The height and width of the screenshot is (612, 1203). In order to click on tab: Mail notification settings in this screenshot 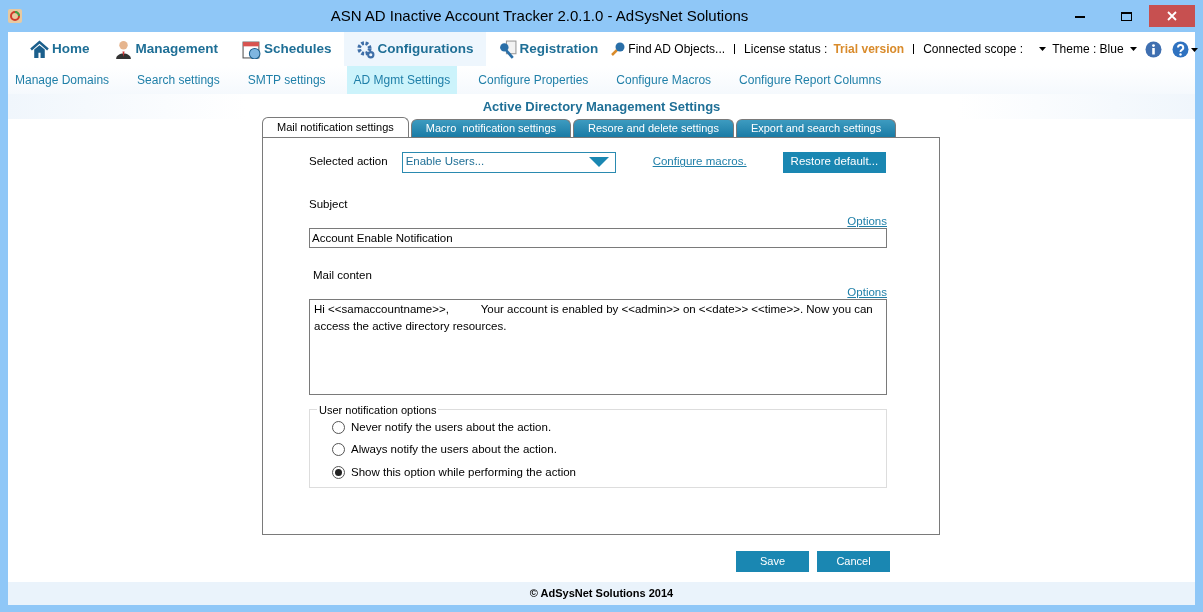, I will do `click(335, 126)`.